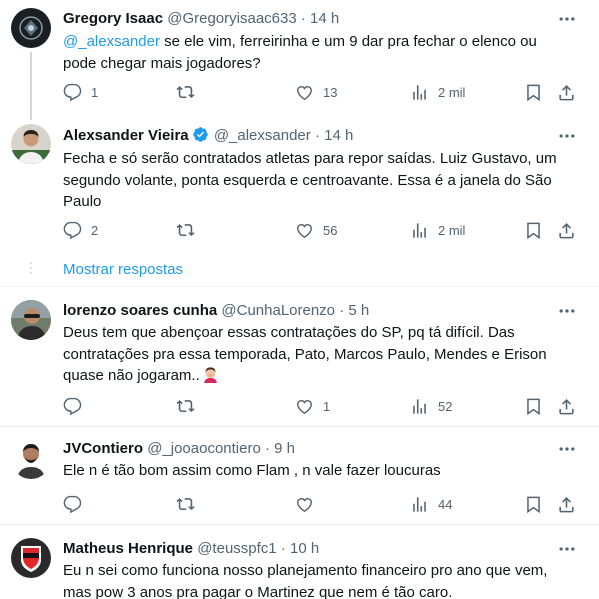  What do you see at coordinates (327, 406) in the screenshot?
I see `like-count: 1` at bounding box center [327, 406].